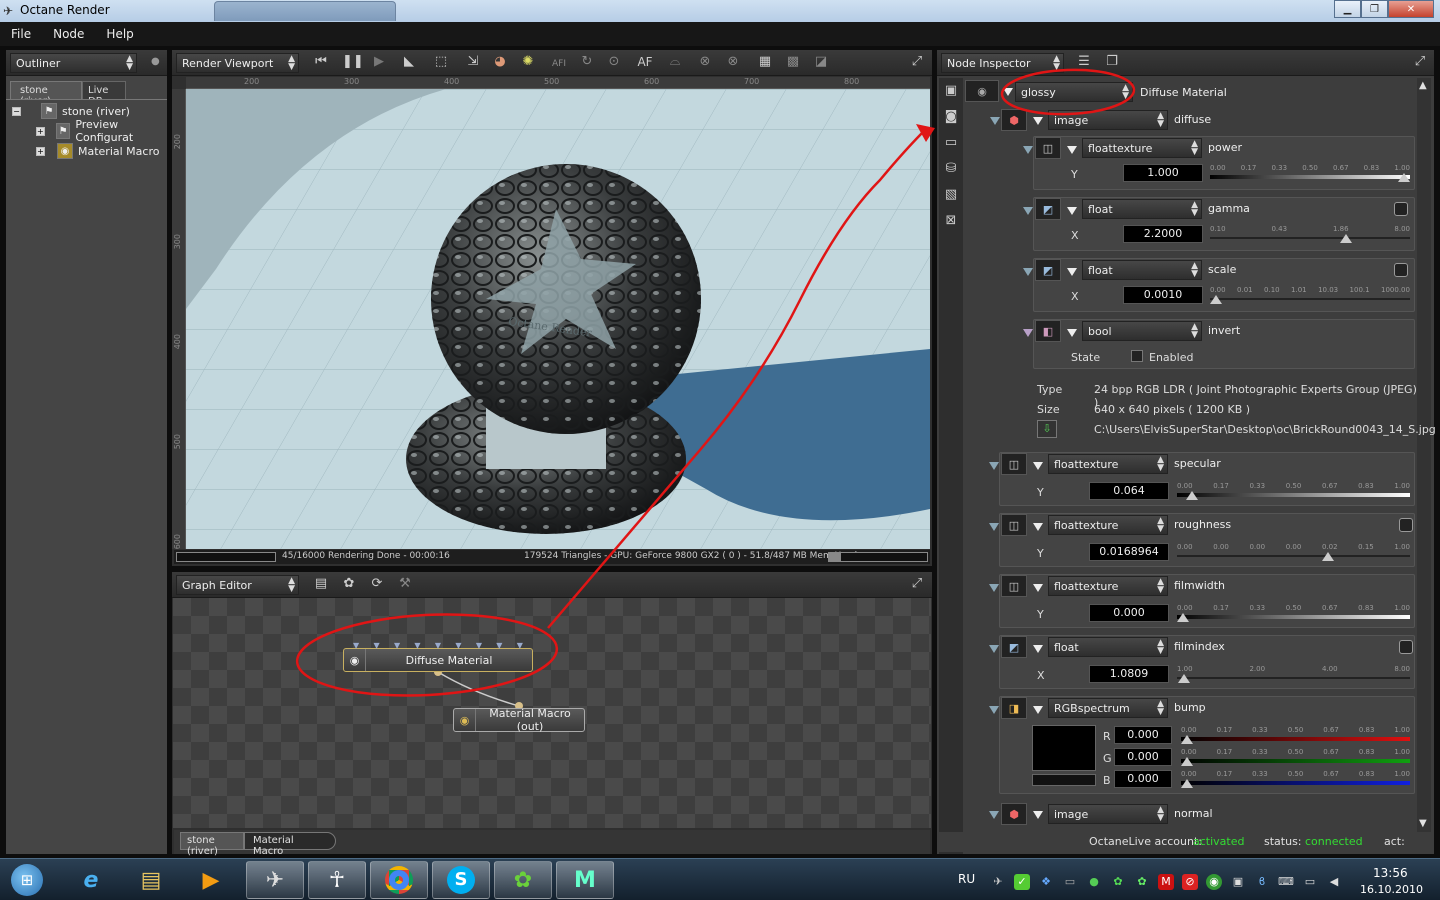  Describe the element at coordinates (321, 584) in the screenshot. I see `add-node-icon: ▤` at that location.